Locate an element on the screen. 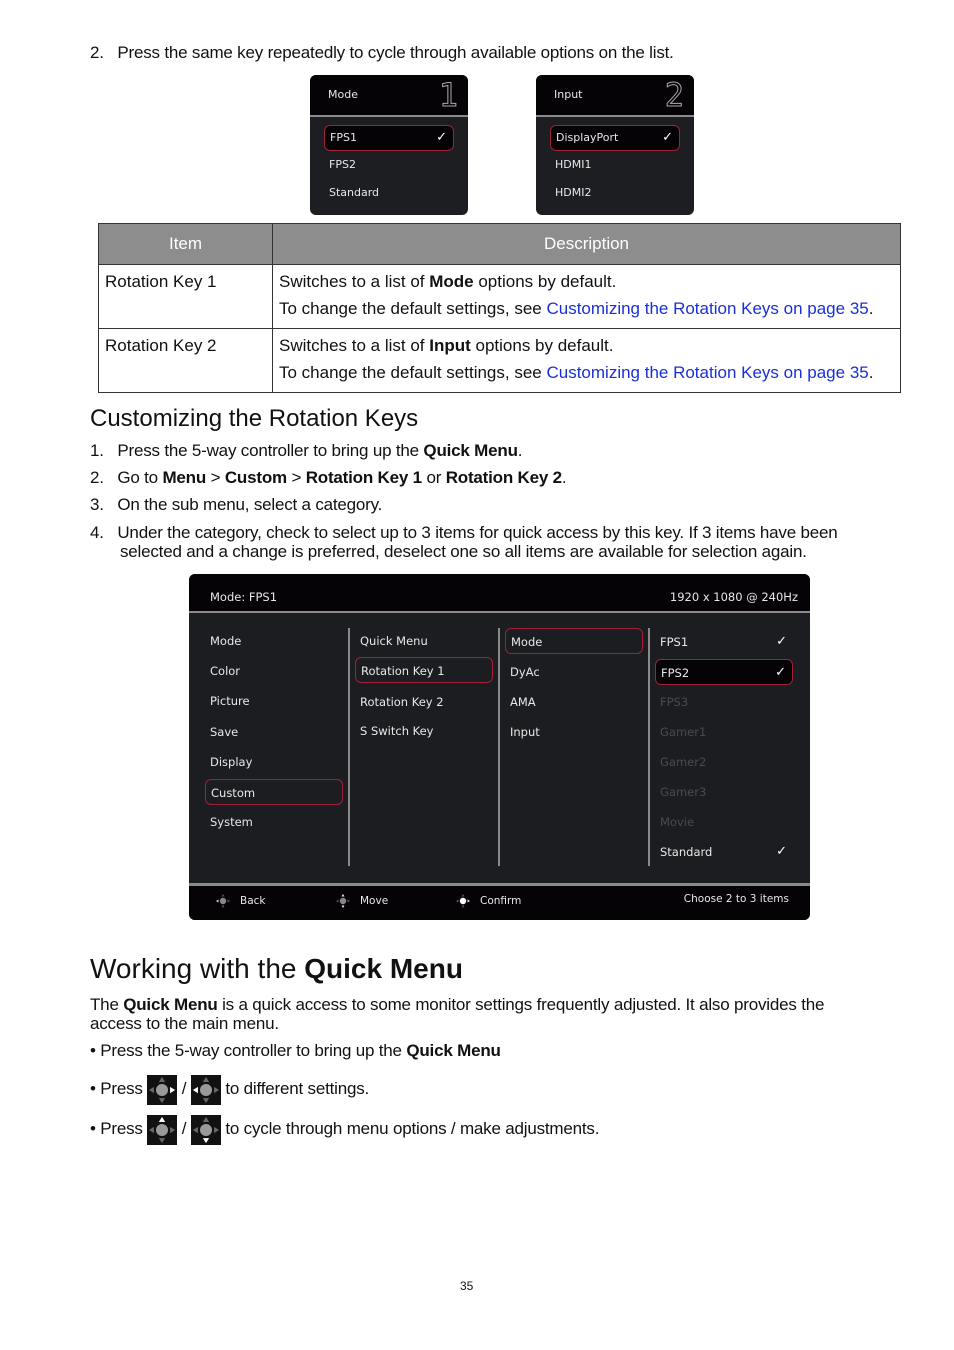 This screenshot has width=954, height=1350. bullet-text: to different settings. is located at coordinates (297, 1088).